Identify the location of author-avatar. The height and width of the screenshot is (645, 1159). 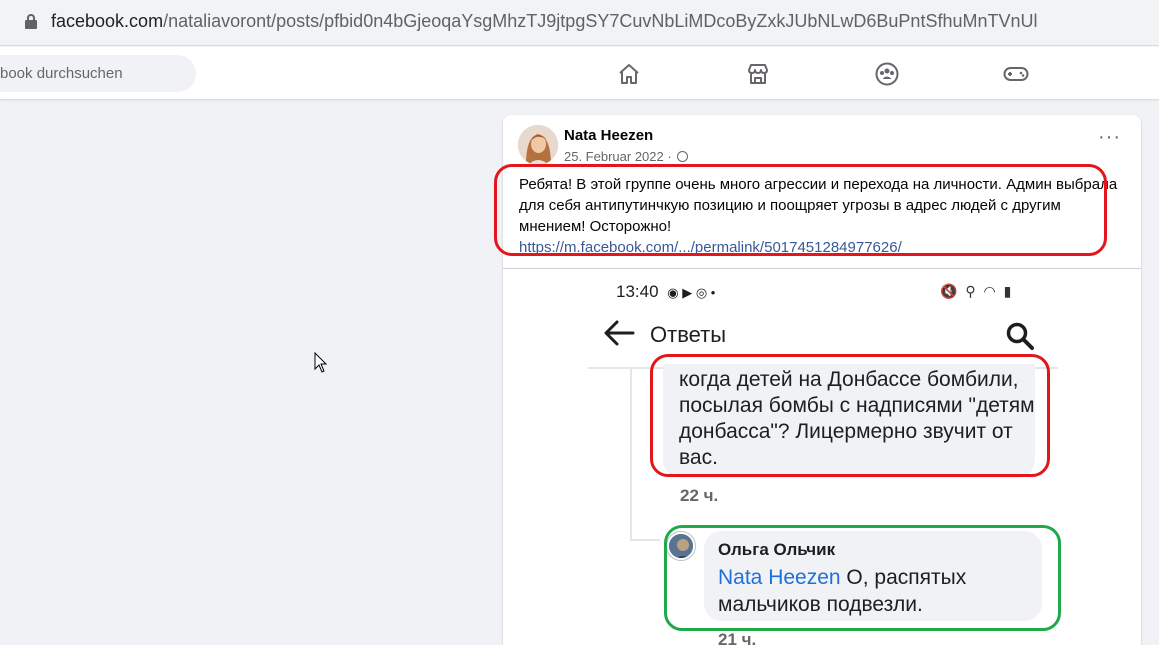
(538, 145).